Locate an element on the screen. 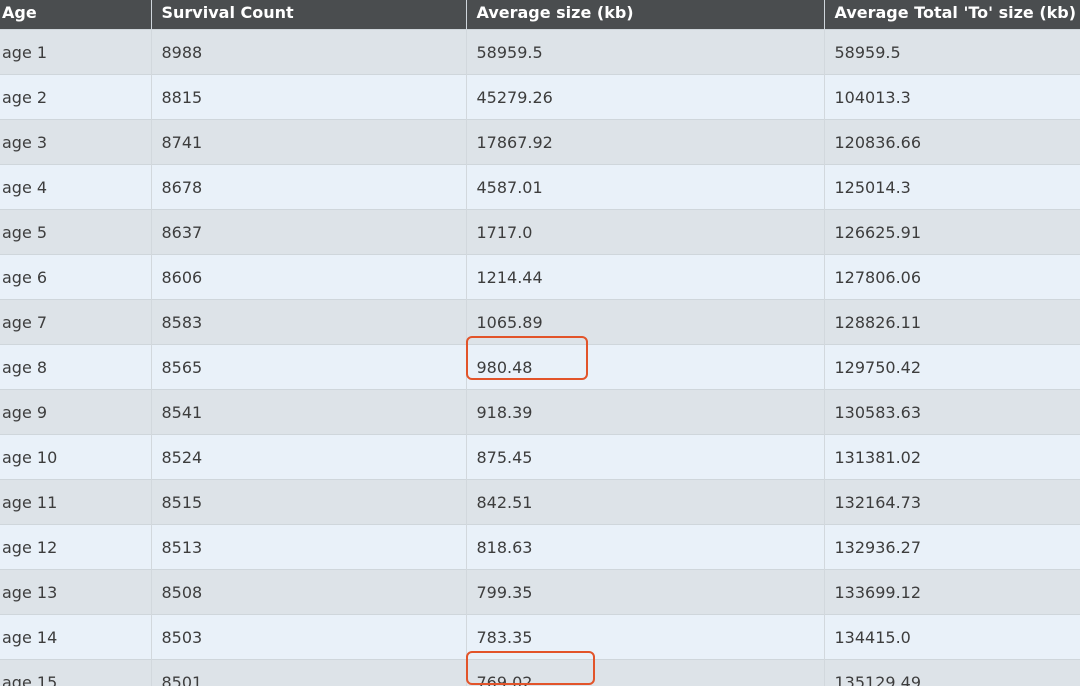 This screenshot has height=686, width=1080. table-row: age 3 8741 17867.92 120836.66 is located at coordinates (540, 142).